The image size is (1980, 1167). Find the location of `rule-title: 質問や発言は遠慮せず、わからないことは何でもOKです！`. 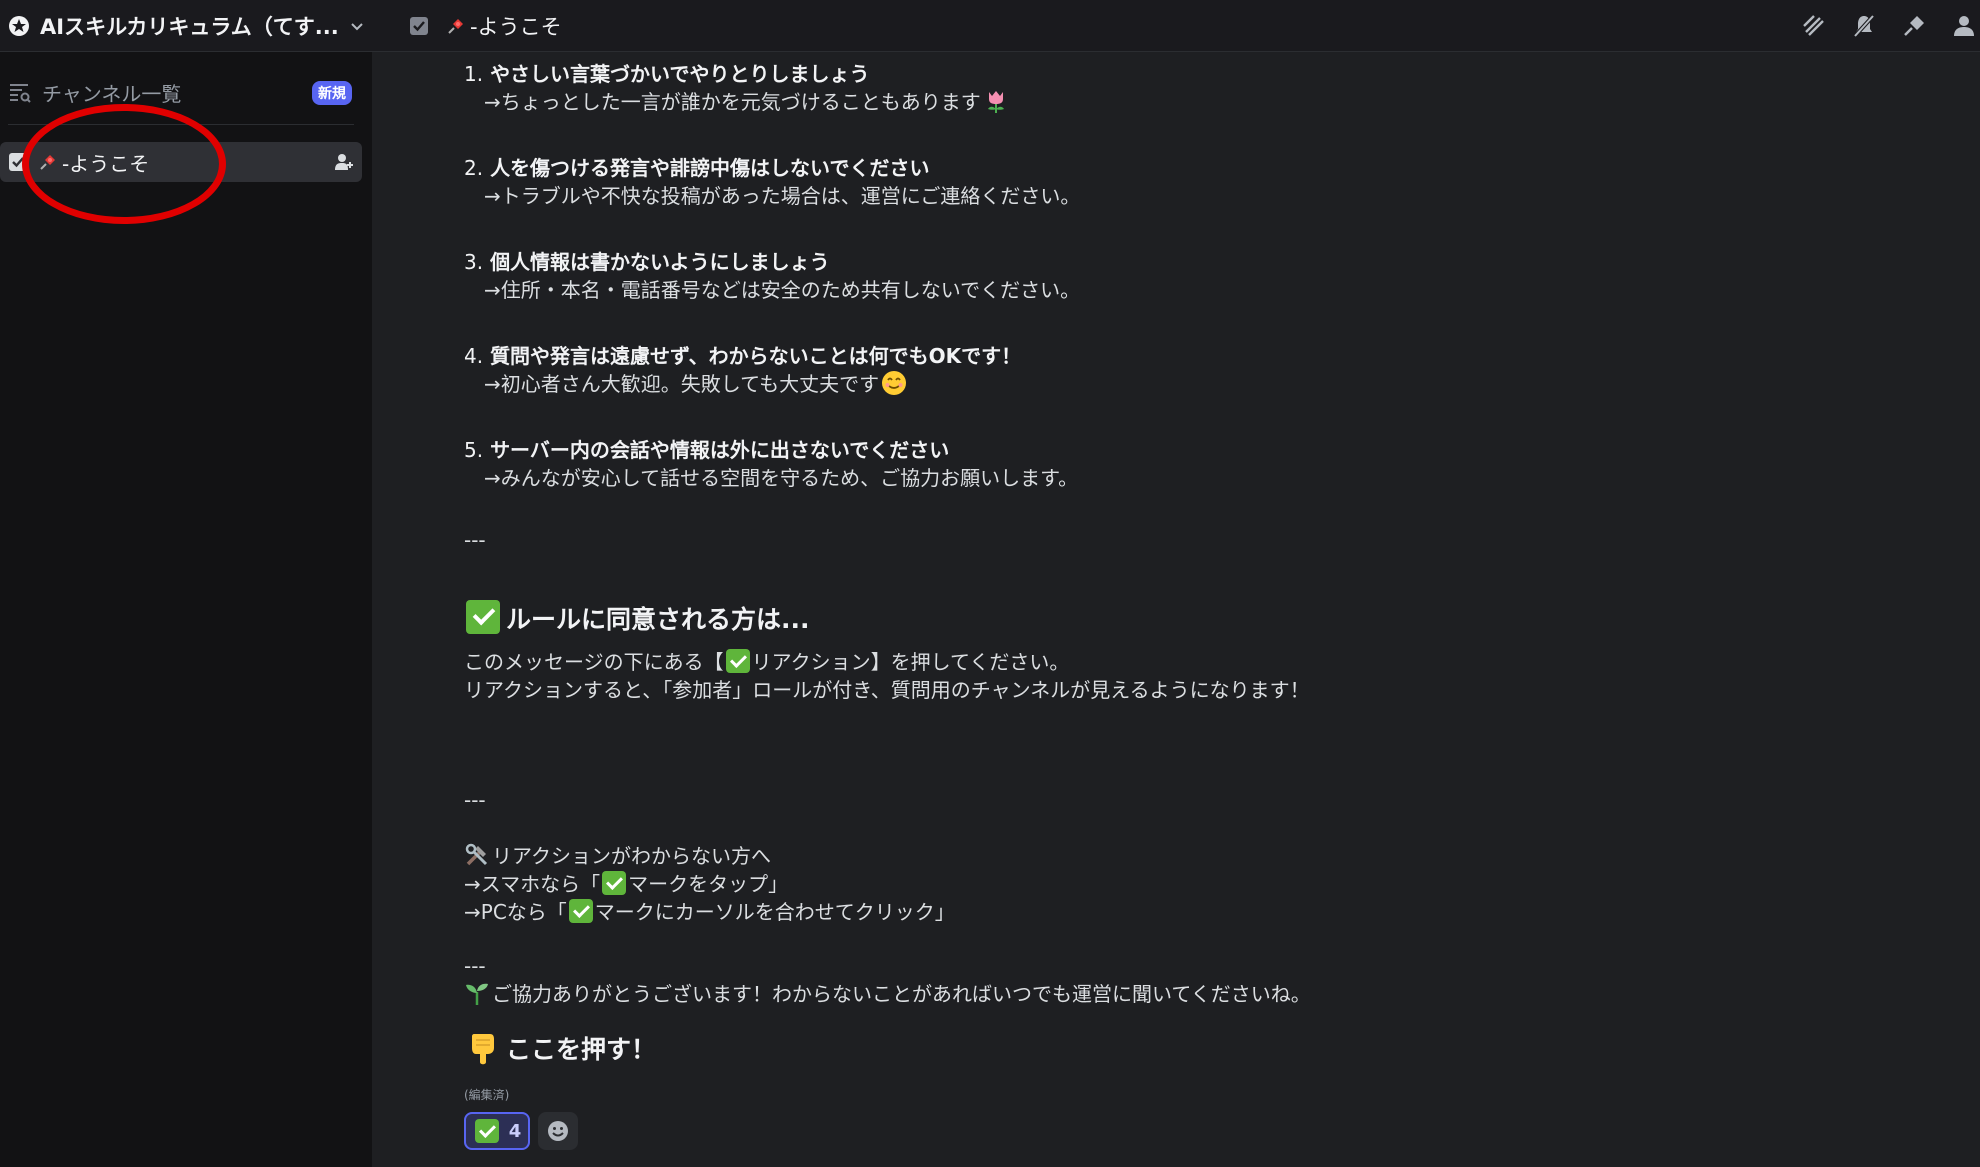

rule-title: 質問や発言は遠慮せず、わからないことは何でもOKです！ is located at coordinates (756, 356).